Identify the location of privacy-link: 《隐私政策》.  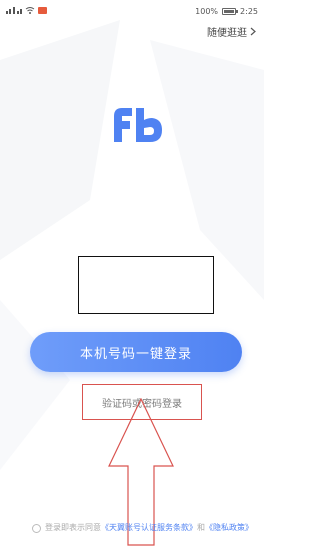
(229, 527).